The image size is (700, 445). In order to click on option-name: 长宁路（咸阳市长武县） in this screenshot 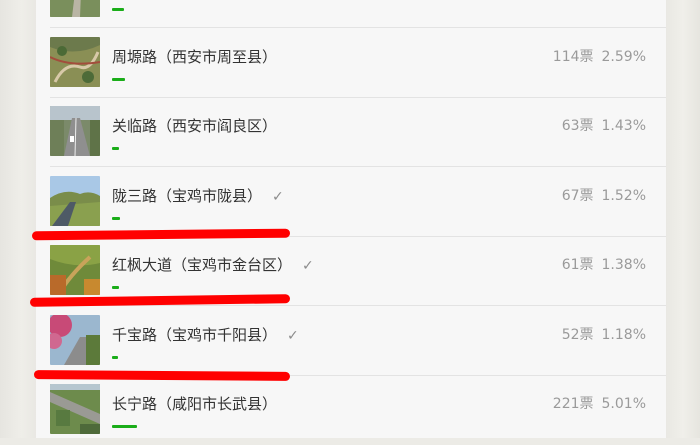, I will do `click(195, 404)`.